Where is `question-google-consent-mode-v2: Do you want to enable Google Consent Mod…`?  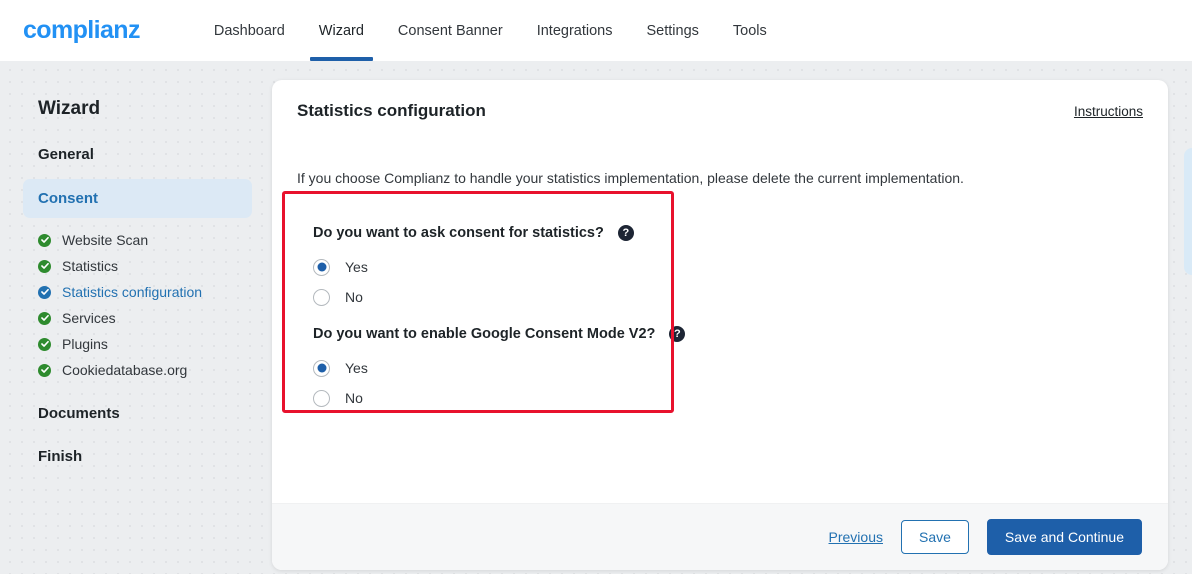
question-google-consent-mode-v2: Do you want to enable Google Consent Mod… is located at coordinates (719, 334).